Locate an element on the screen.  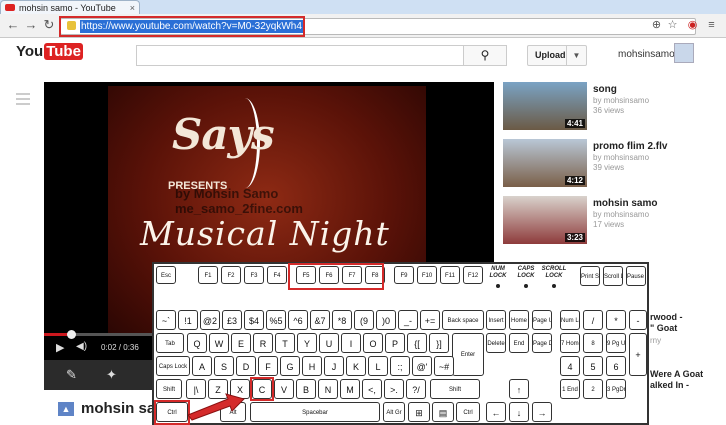
tab-title: mohsin samo - YouTube is located at coordinates (67, 7).